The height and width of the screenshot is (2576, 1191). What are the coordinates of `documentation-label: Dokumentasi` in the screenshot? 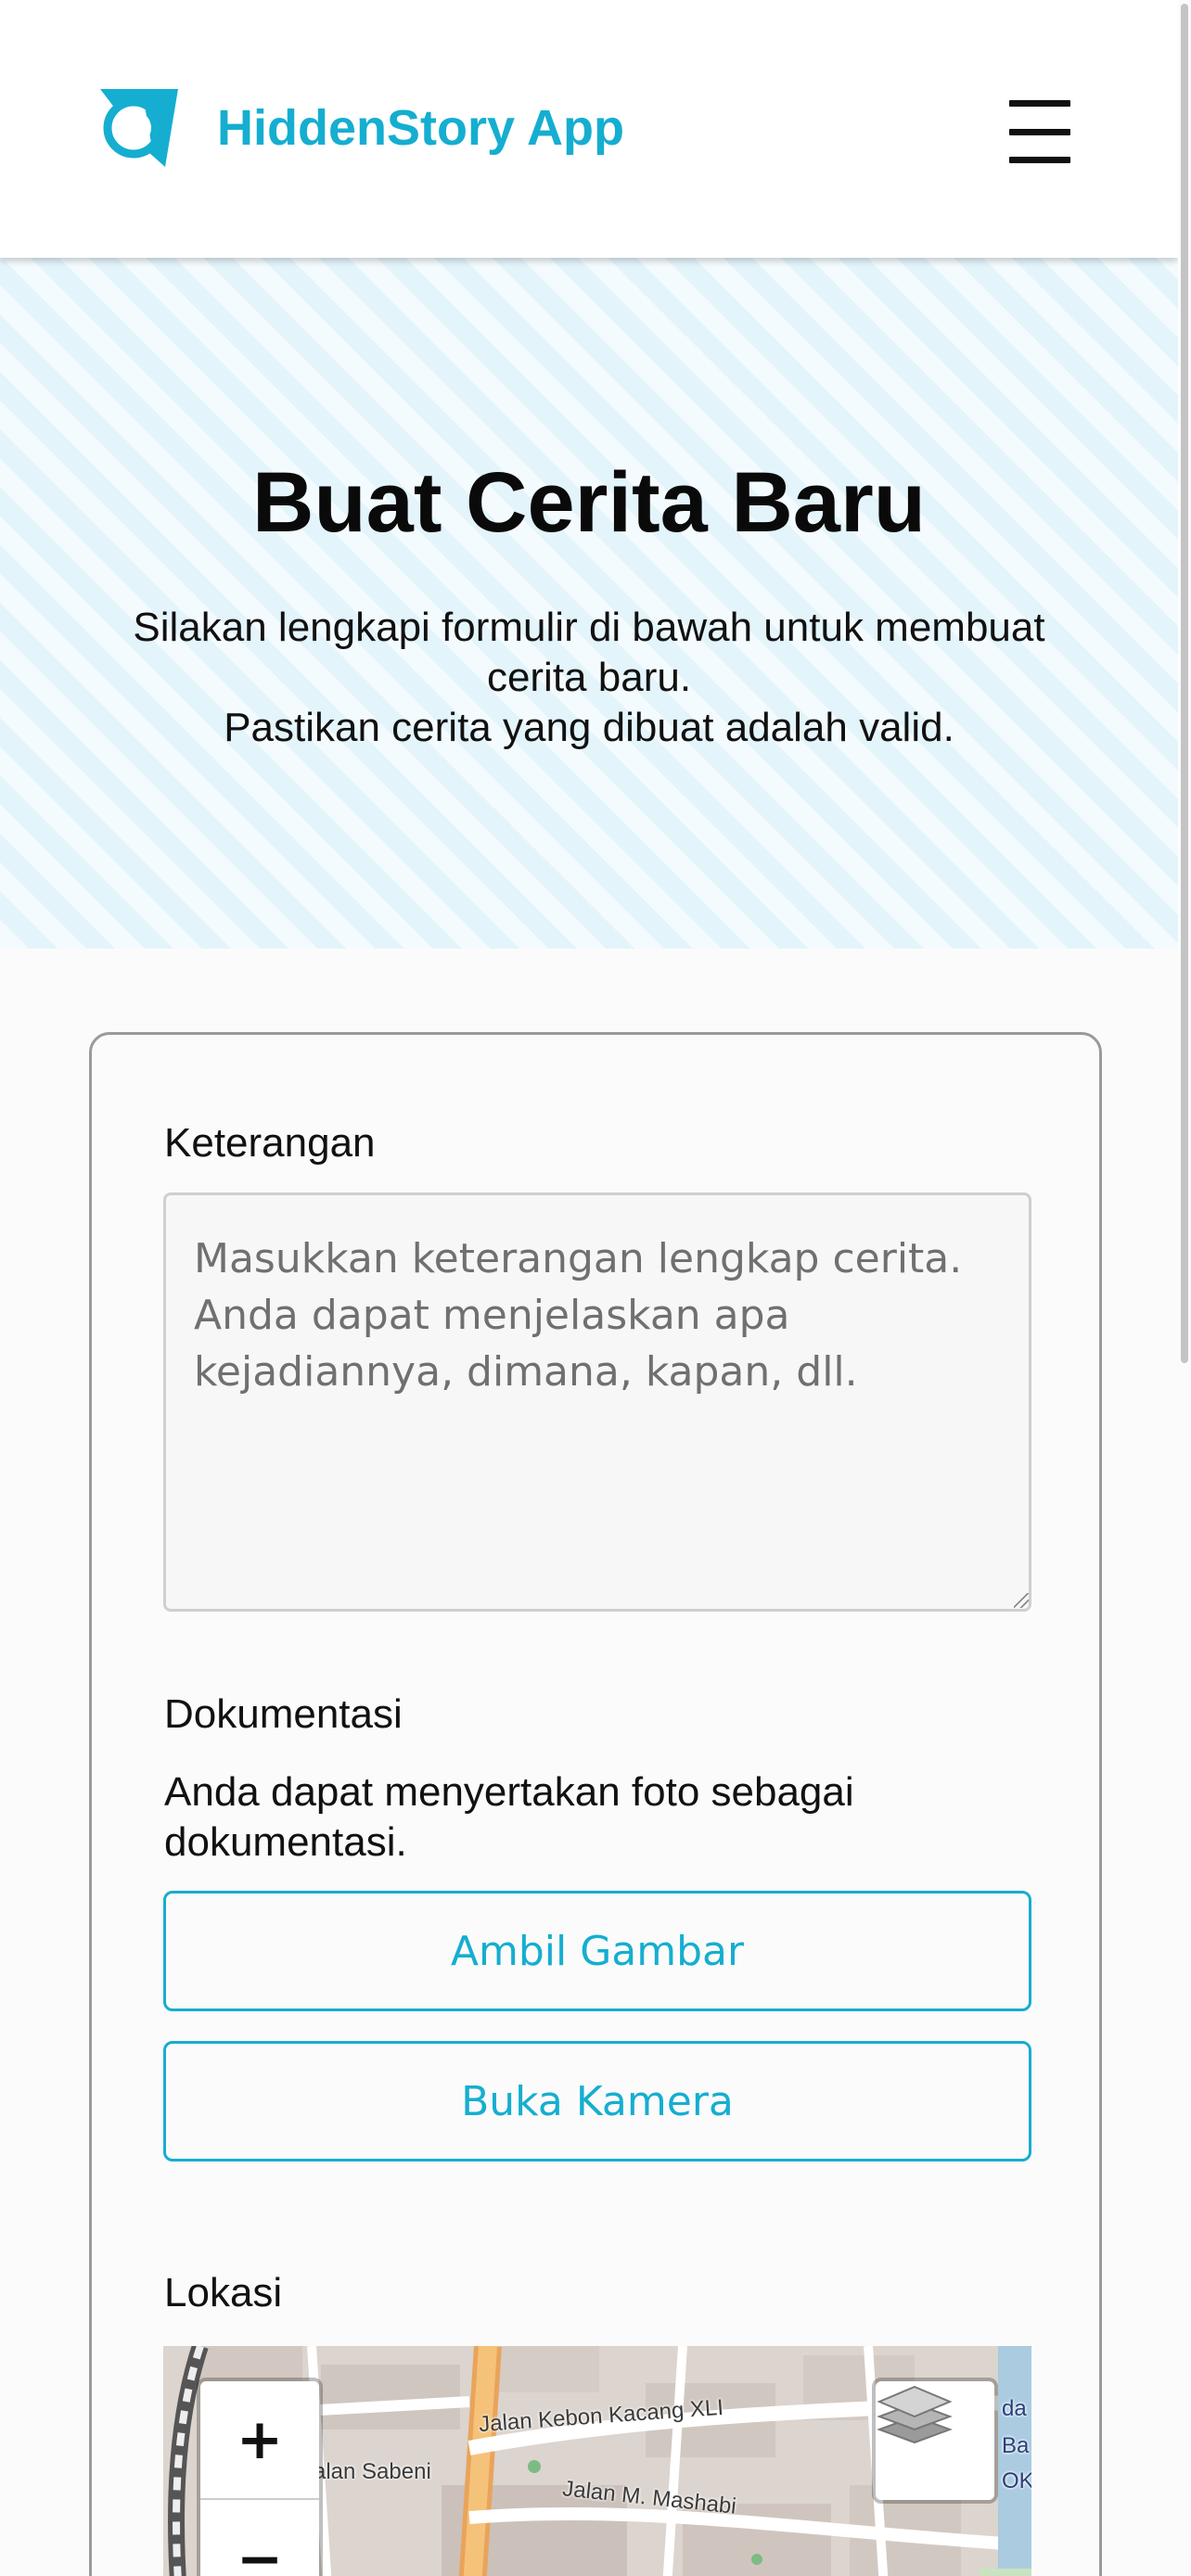 It's located at (283, 1714).